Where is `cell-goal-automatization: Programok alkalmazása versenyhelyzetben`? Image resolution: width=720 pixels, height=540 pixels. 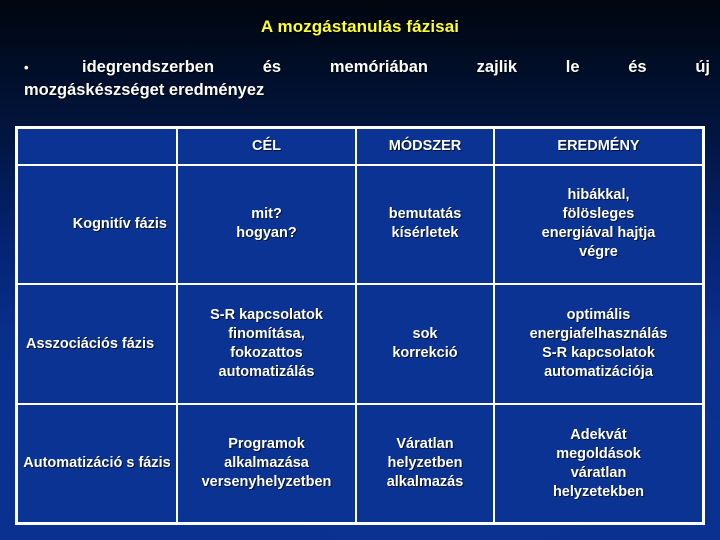 cell-goal-automatization: Programok alkalmazása versenyhelyzetben is located at coordinates (267, 463).